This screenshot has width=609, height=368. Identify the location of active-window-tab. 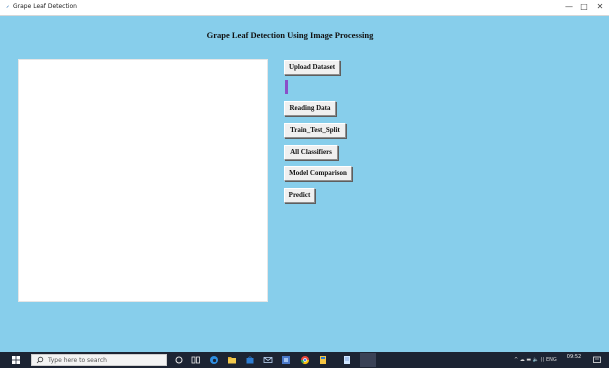
(368, 360).